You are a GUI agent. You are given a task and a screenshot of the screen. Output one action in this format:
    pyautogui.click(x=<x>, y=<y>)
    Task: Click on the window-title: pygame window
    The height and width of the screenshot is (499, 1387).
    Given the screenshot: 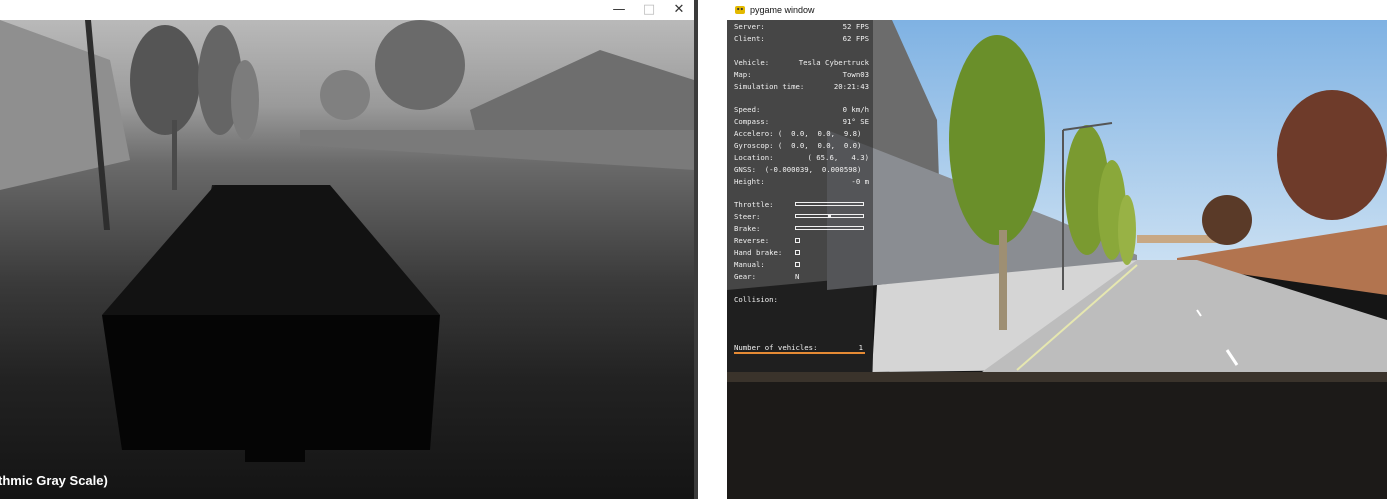 What is the action you would take?
    pyautogui.click(x=782, y=10)
    